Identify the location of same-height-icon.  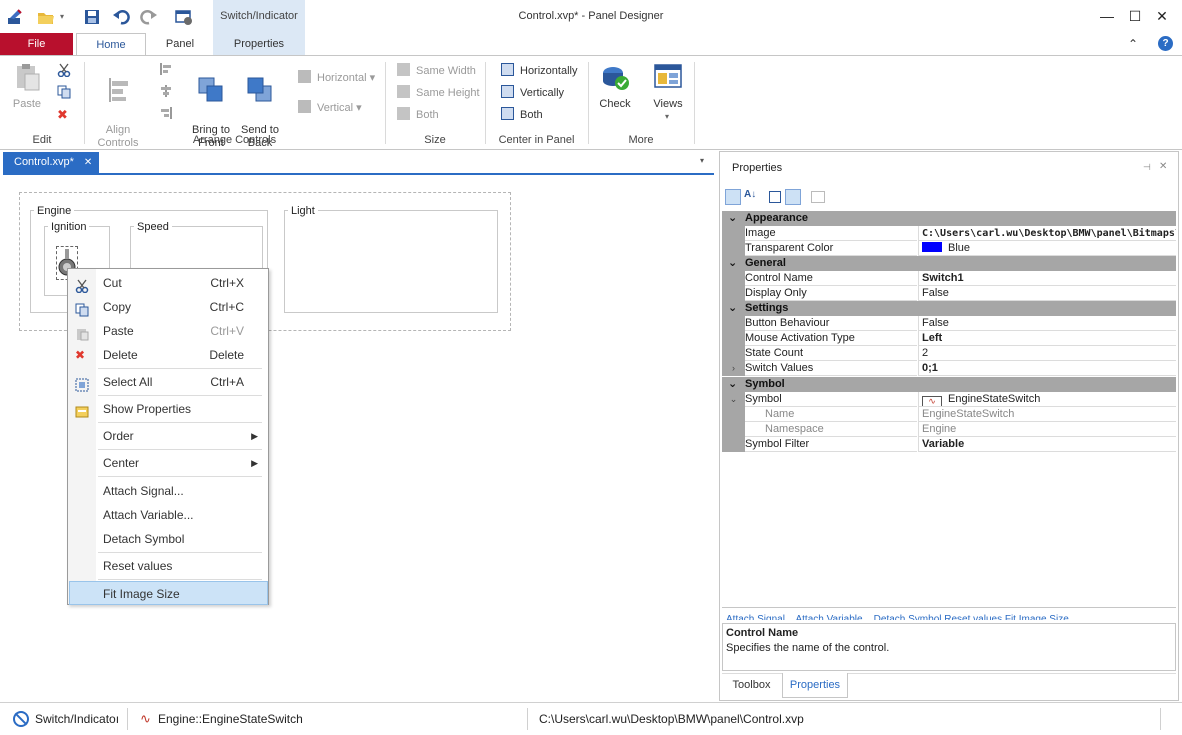
(403, 91).